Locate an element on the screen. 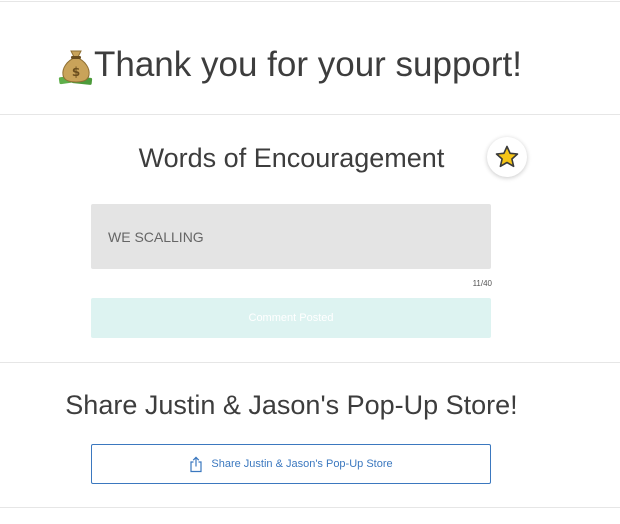 The height and width of the screenshot is (524, 620). money-bag-icon: $ is located at coordinates (76, 65).